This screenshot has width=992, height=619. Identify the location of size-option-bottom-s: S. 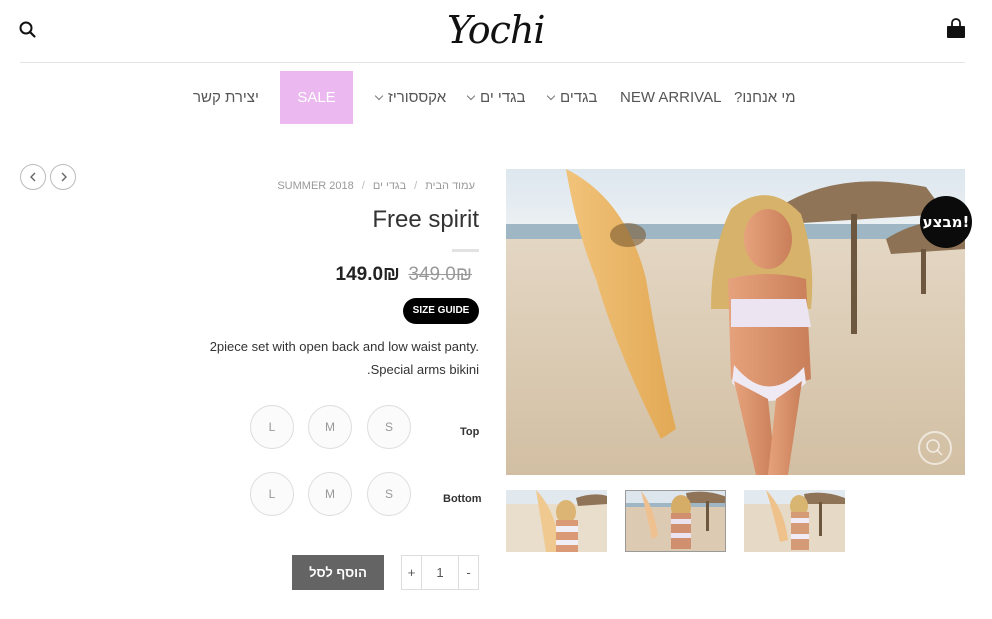
(389, 494).